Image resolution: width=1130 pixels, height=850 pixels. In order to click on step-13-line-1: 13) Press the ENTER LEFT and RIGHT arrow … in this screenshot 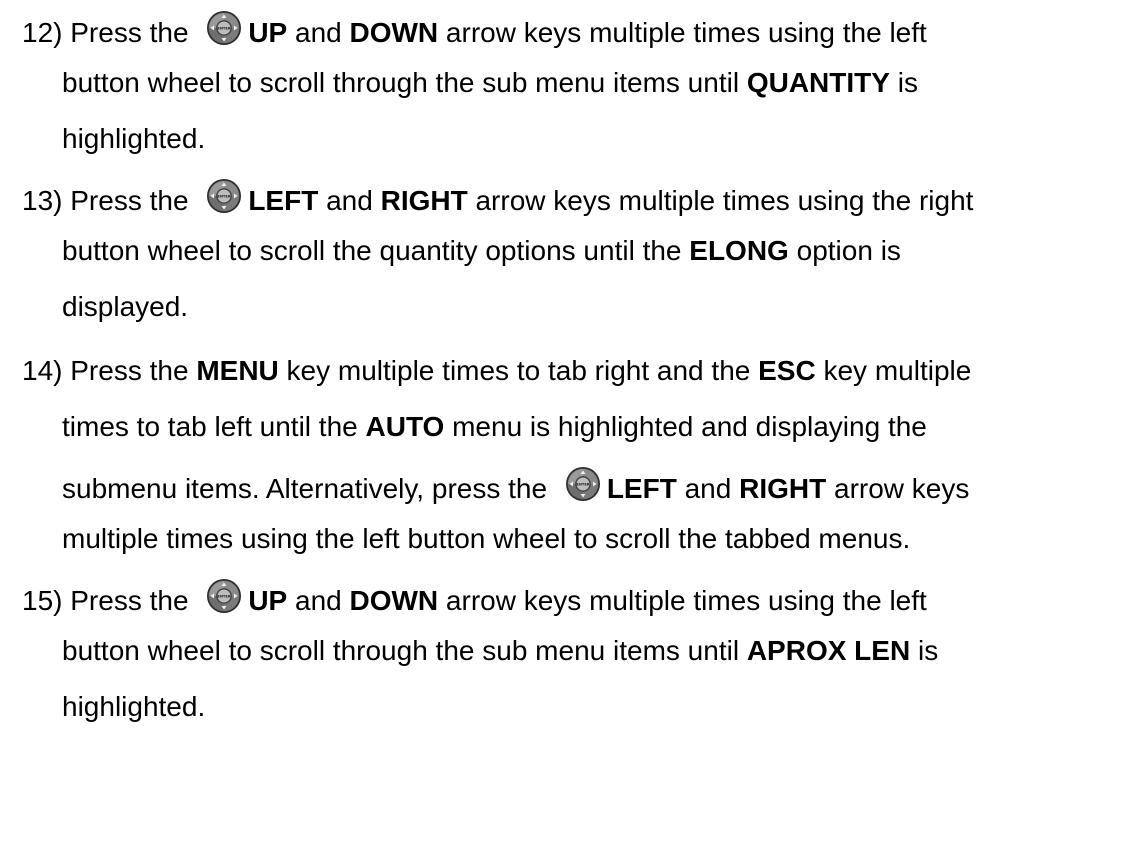, I will do `click(497, 197)`.